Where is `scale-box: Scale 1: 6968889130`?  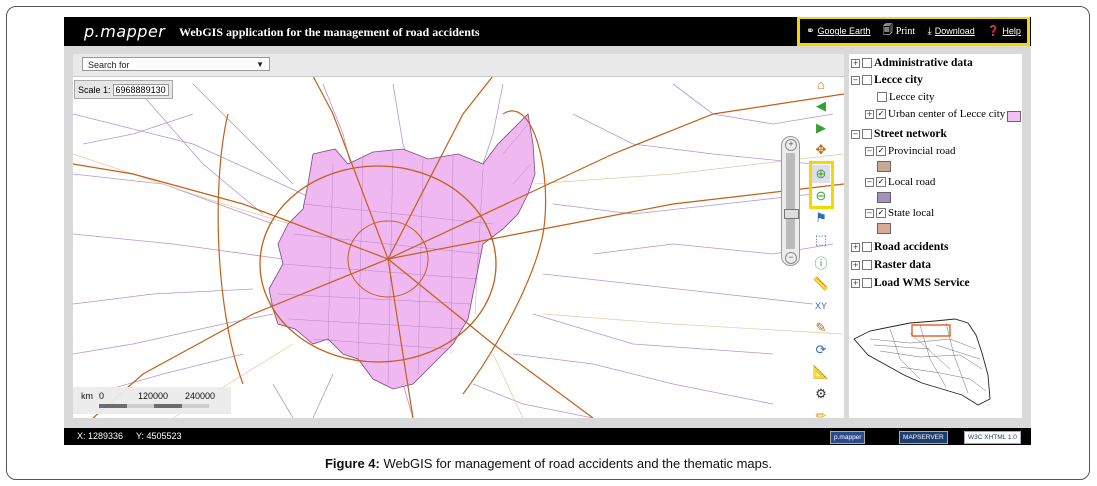
scale-box: Scale 1: 6968889130 is located at coordinates (123, 89).